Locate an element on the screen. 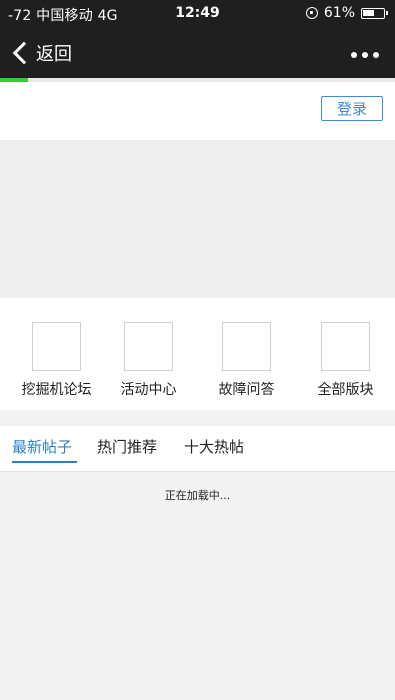 The width and height of the screenshot is (395, 700). forum-thumbnail is located at coordinates (56, 346).